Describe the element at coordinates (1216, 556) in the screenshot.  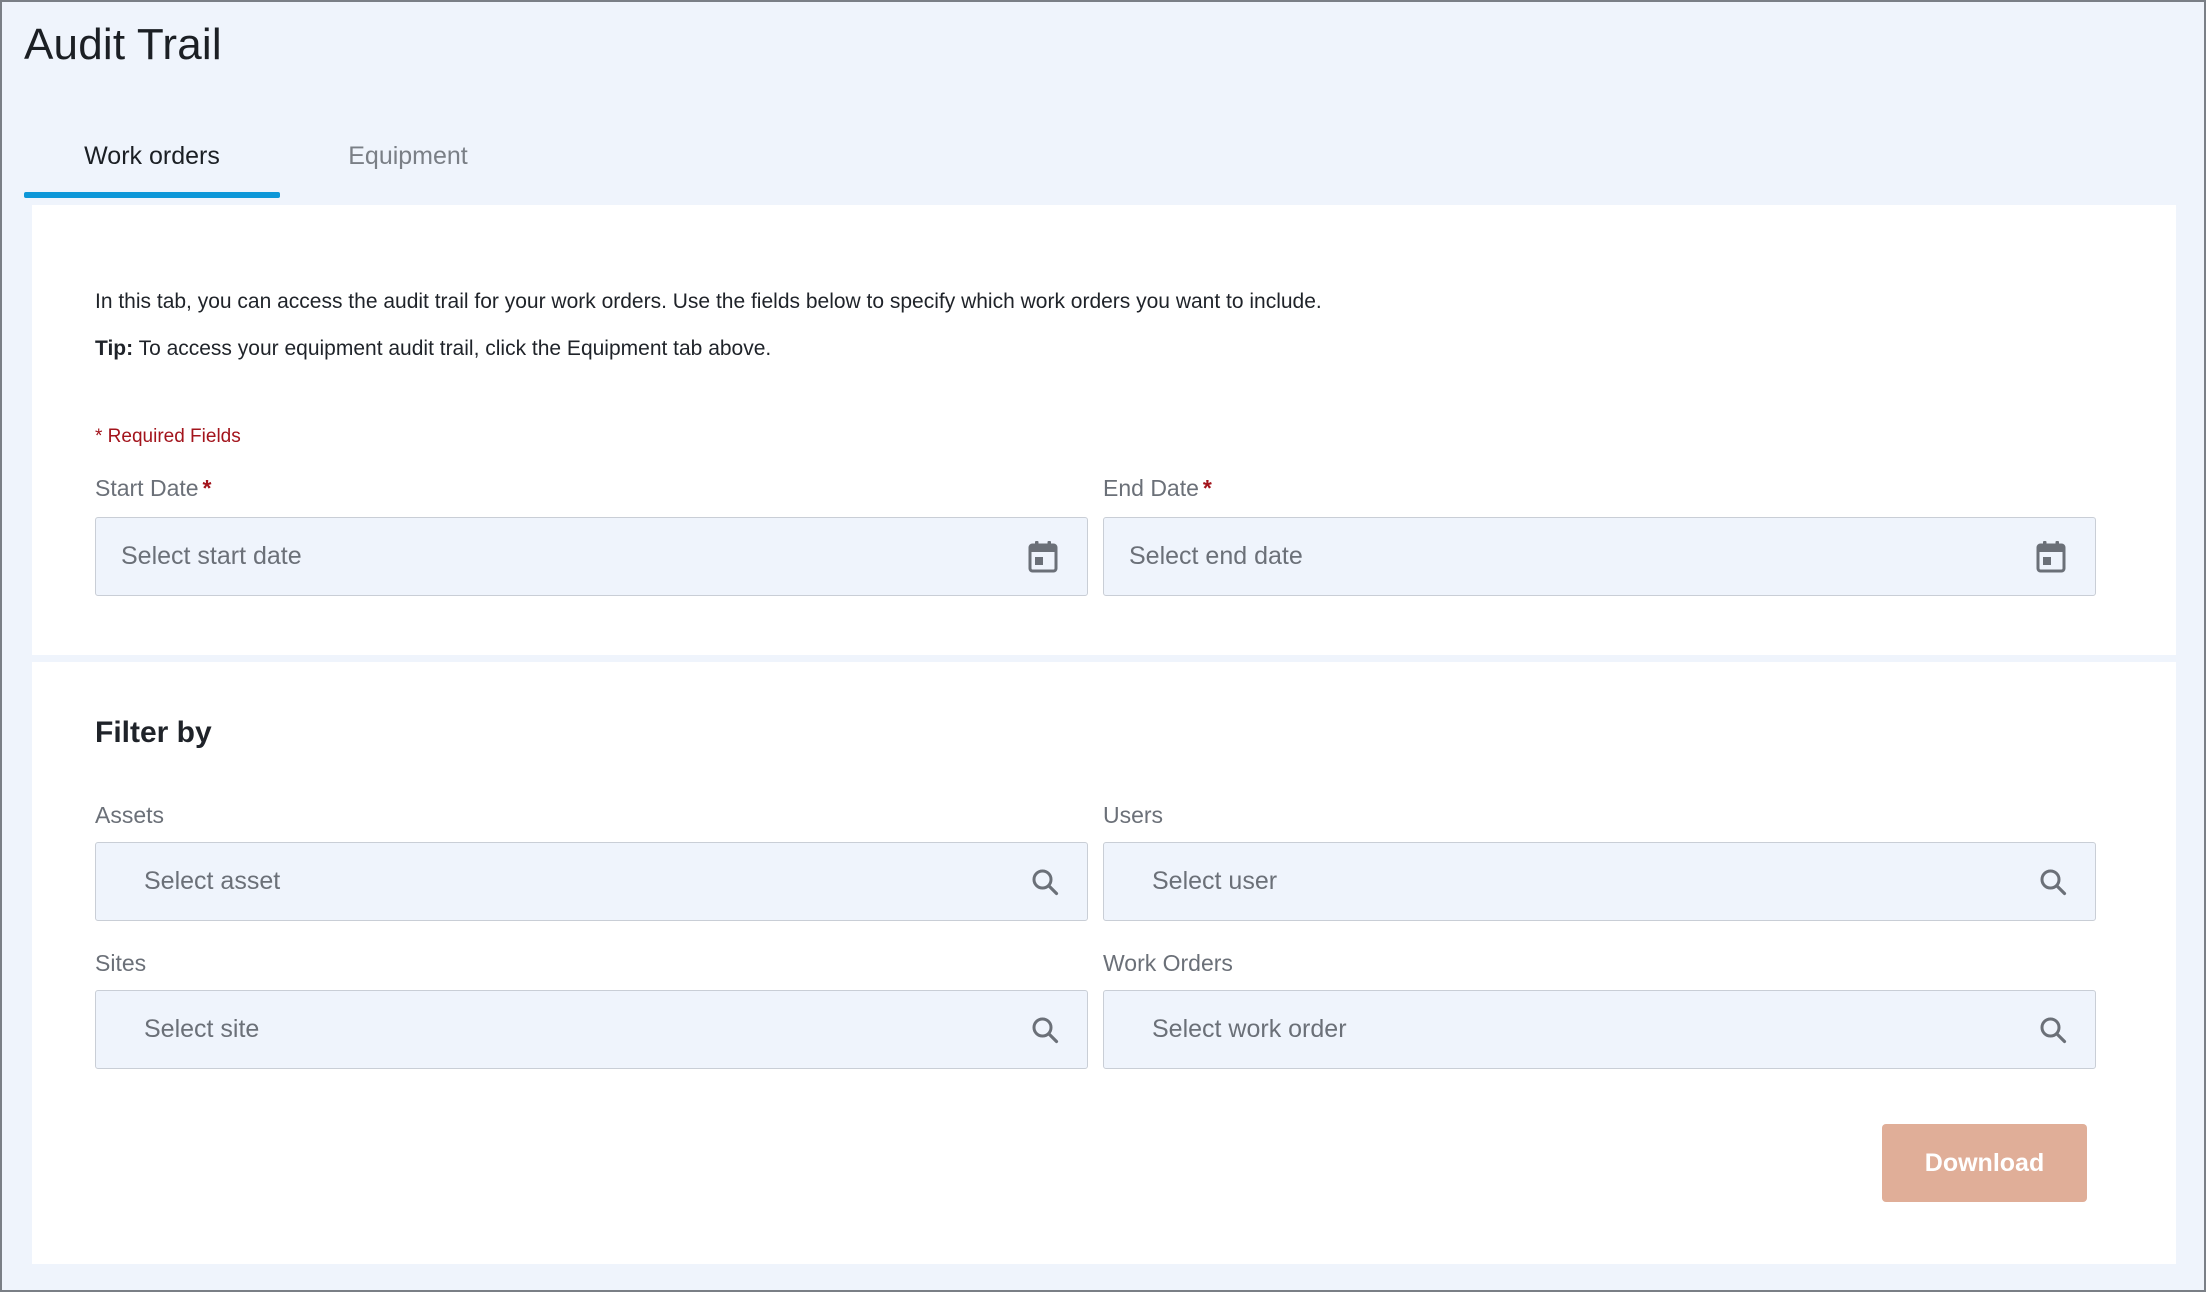
I see `end-date-placeholder: Select end date` at that location.